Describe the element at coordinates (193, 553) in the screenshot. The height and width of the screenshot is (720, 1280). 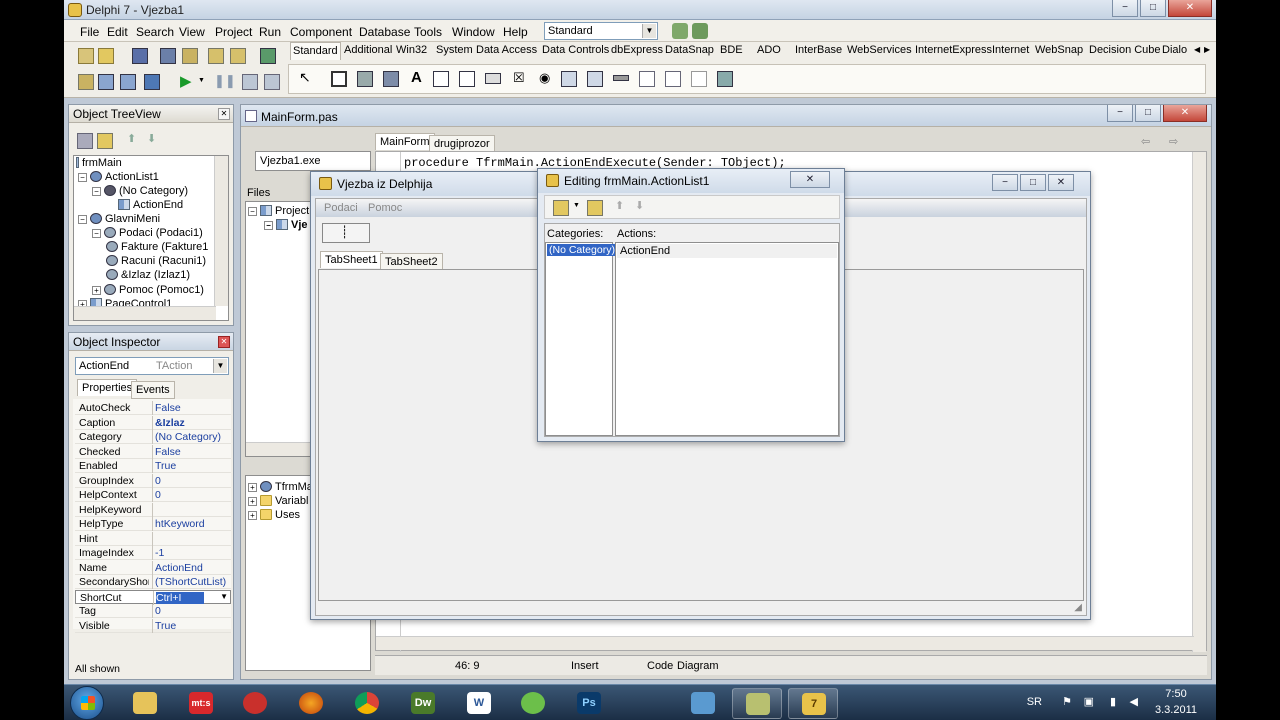
I see `property-value: -1` at that location.